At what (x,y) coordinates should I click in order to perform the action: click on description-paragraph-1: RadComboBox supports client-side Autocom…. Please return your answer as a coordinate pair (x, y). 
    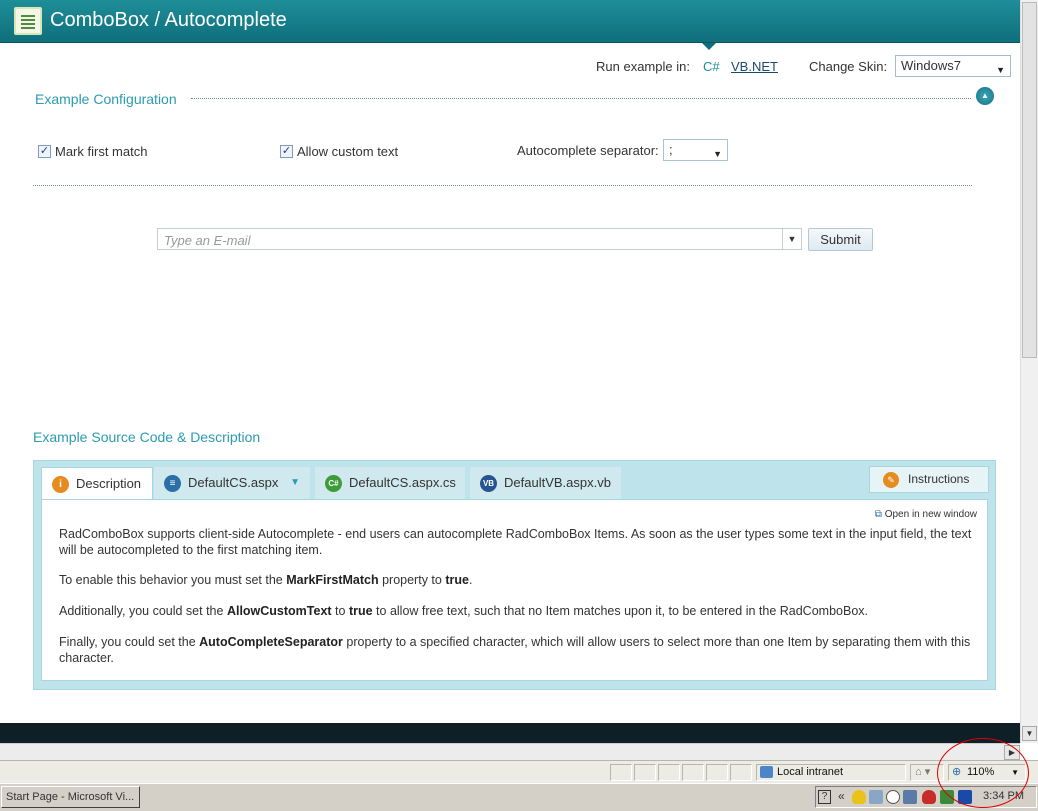
    Looking at the image, I should click on (515, 542).